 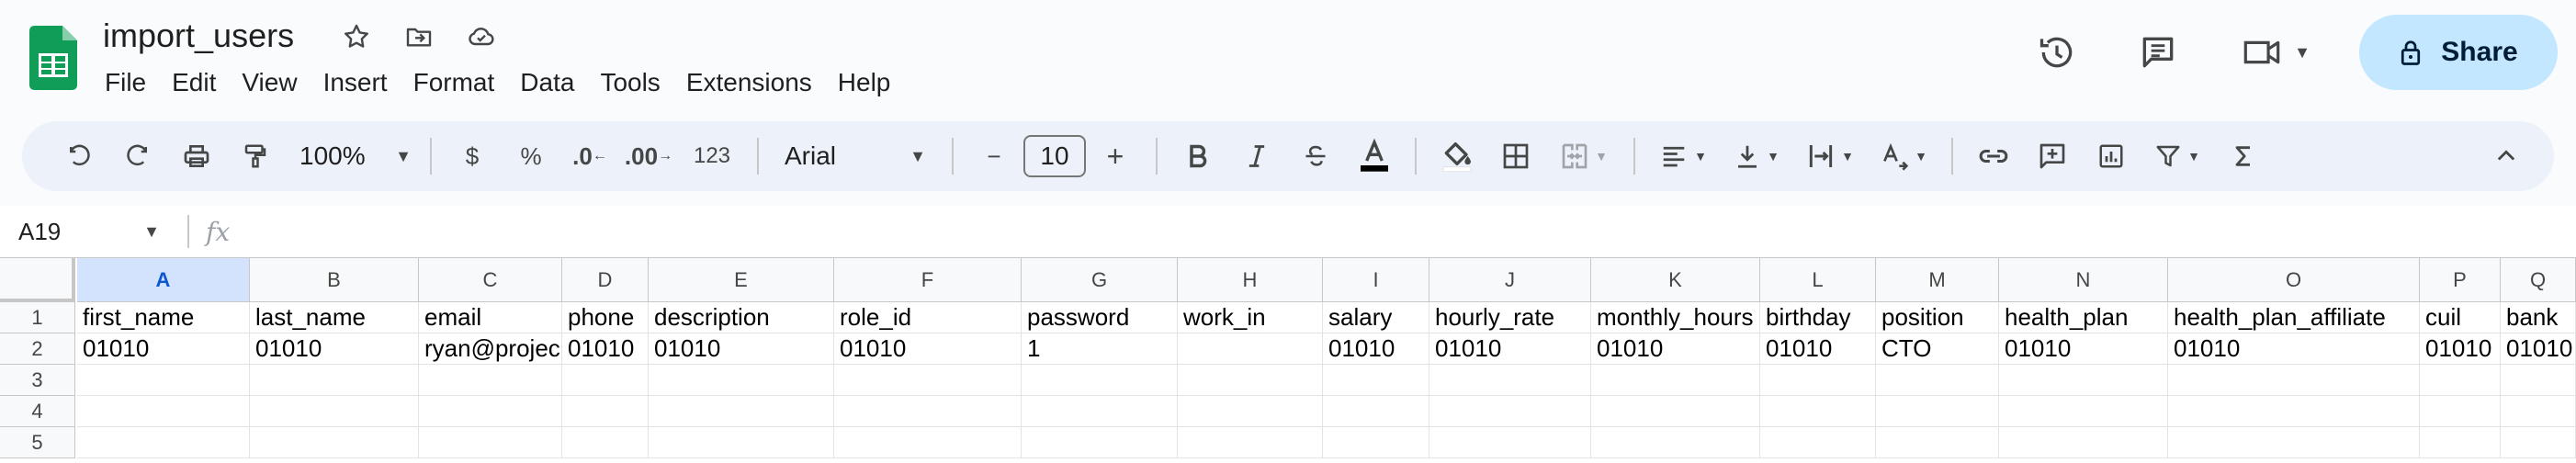 I want to click on cell-h3, so click(x=1250, y=380).